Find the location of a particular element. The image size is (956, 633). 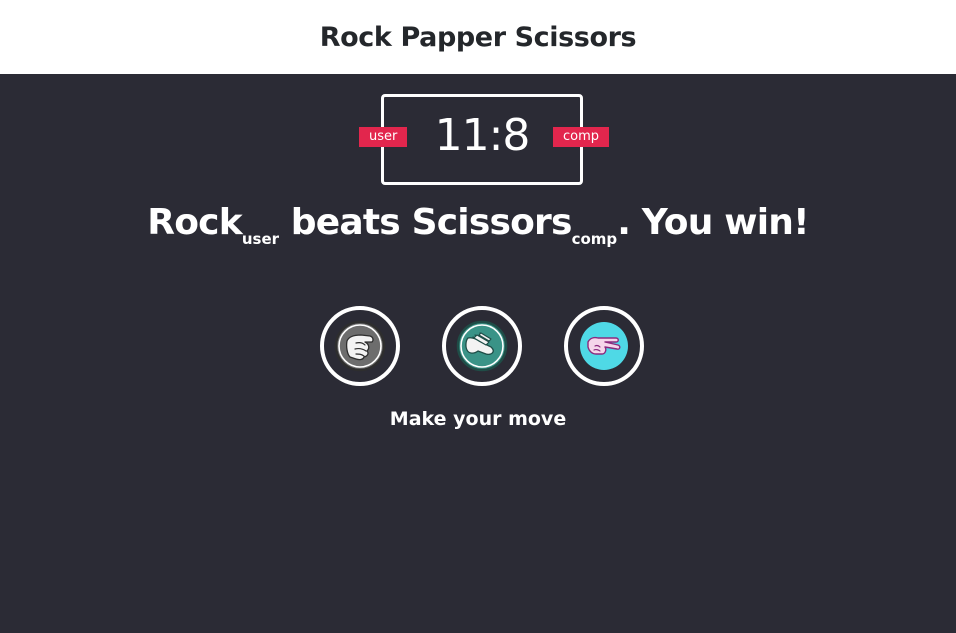

rock-fist-icon is located at coordinates (360, 346).